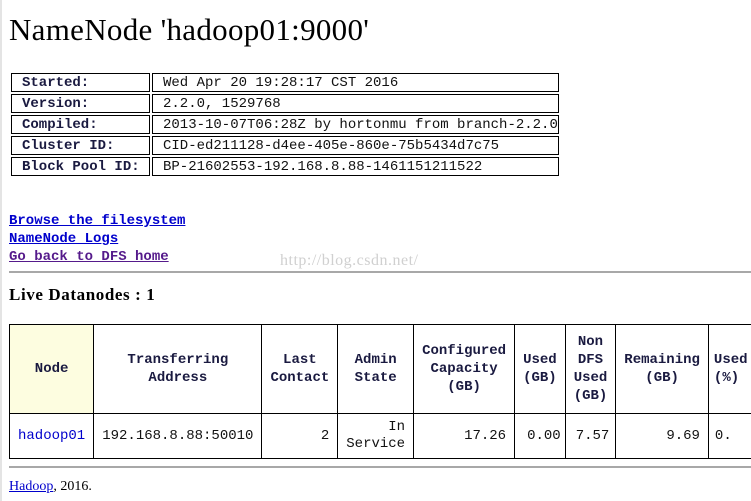  What do you see at coordinates (80, 166) in the screenshot?
I see `info-label: Block Pool ID:` at bounding box center [80, 166].